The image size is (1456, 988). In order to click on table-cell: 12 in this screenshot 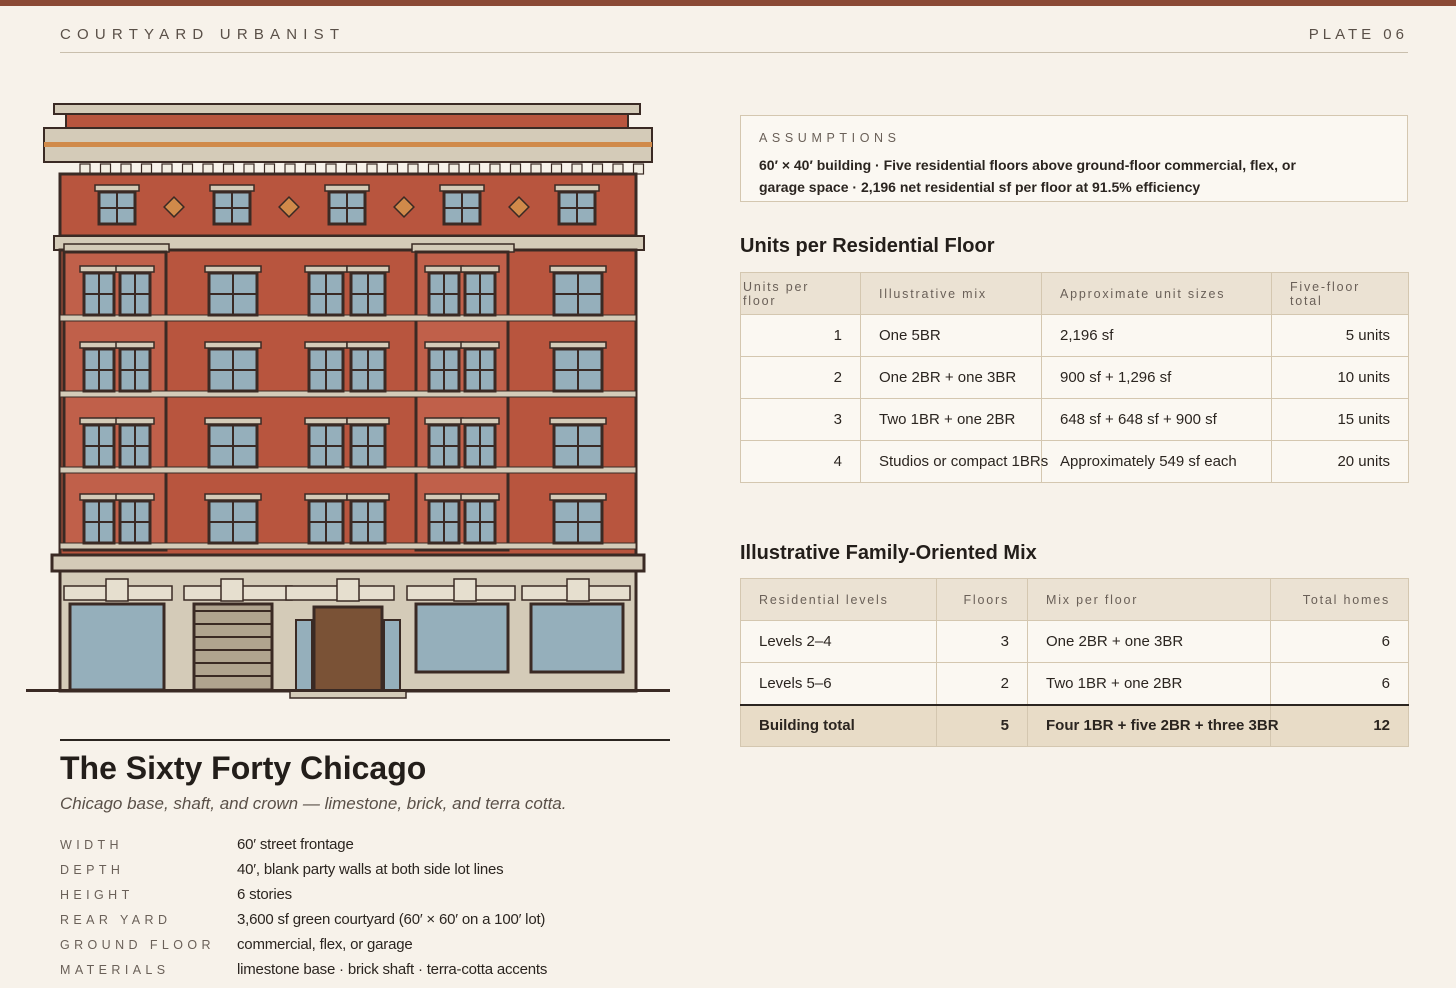, I will do `click(1339, 725)`.